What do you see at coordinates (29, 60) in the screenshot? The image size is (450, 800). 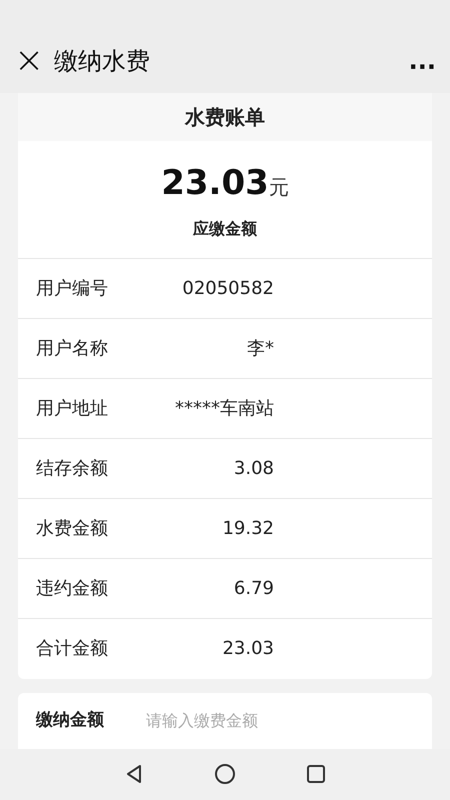 I see `close-icon: ×` at bounding box center [29, 60].